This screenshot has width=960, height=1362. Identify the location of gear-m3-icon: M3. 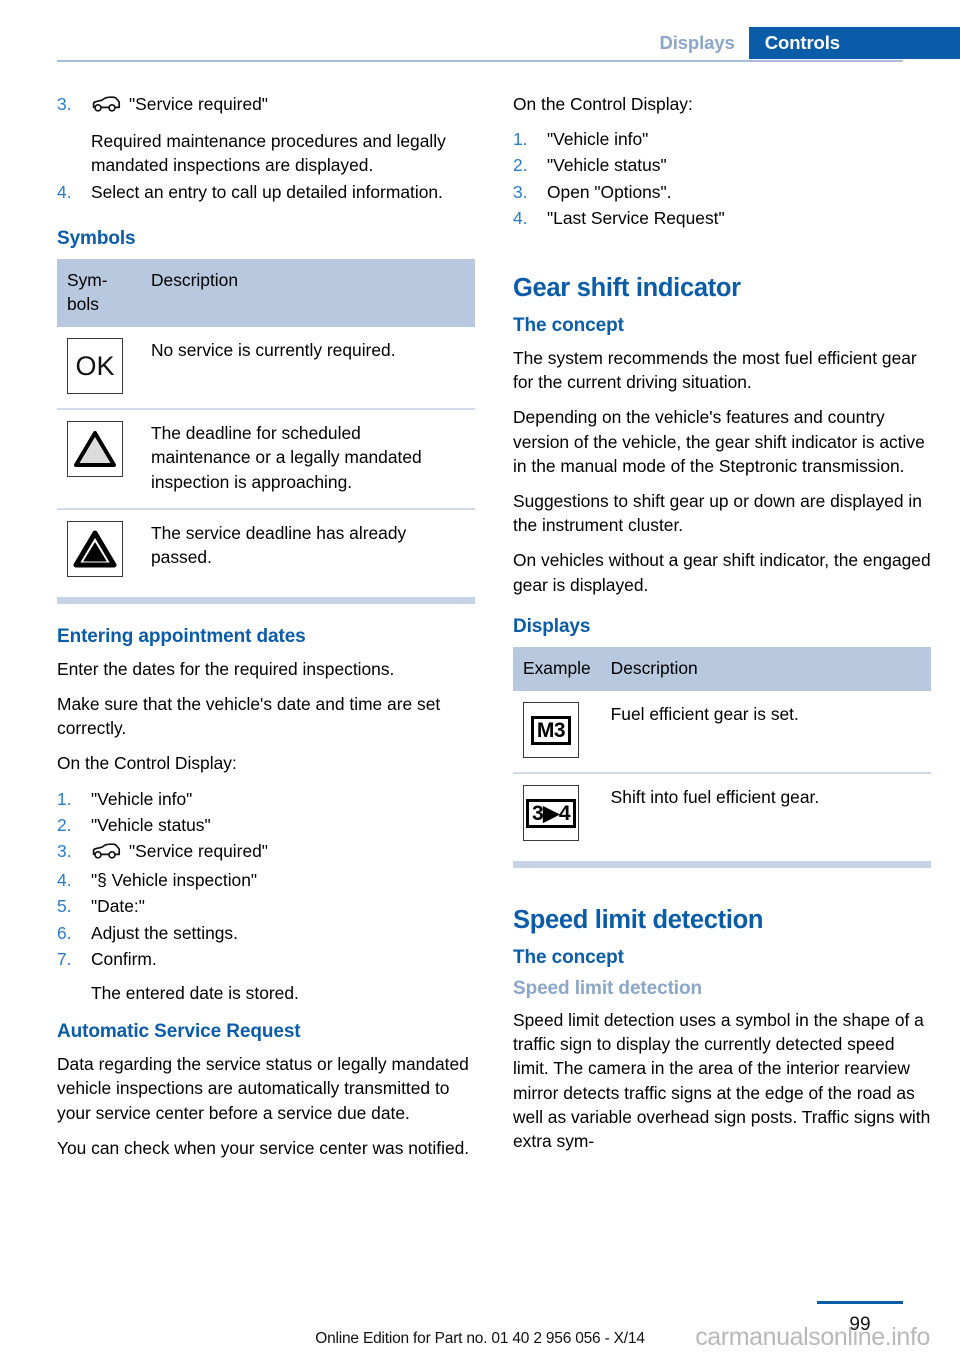
(551, 730).